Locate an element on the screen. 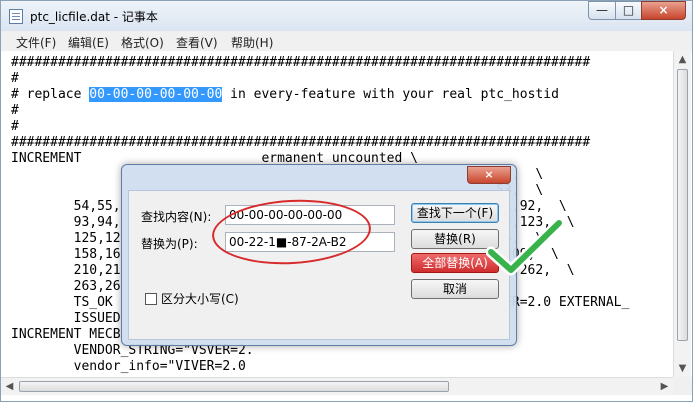 This screenshot has height=402, width=693. scroll-up-icon: ▲ is located at coordinates (682, 59).